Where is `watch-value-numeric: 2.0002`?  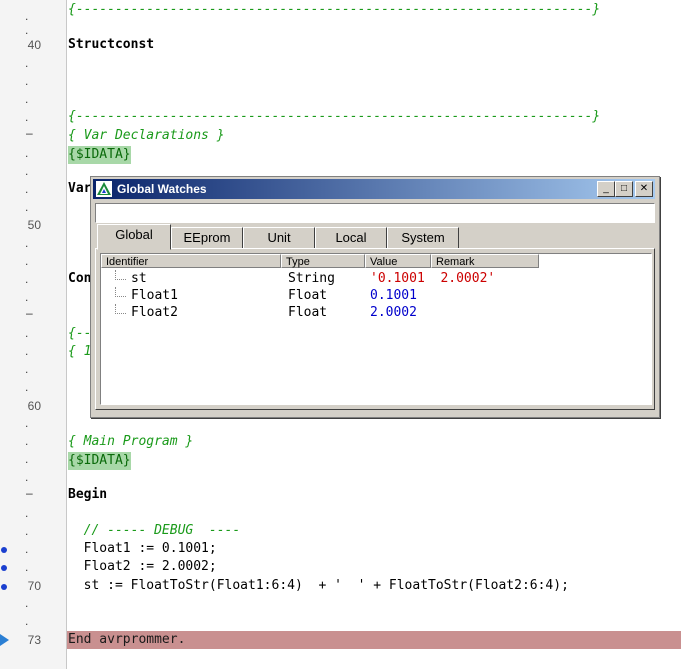
watch-value-numeric: 2.0002 is located at coordinates (393, 312).